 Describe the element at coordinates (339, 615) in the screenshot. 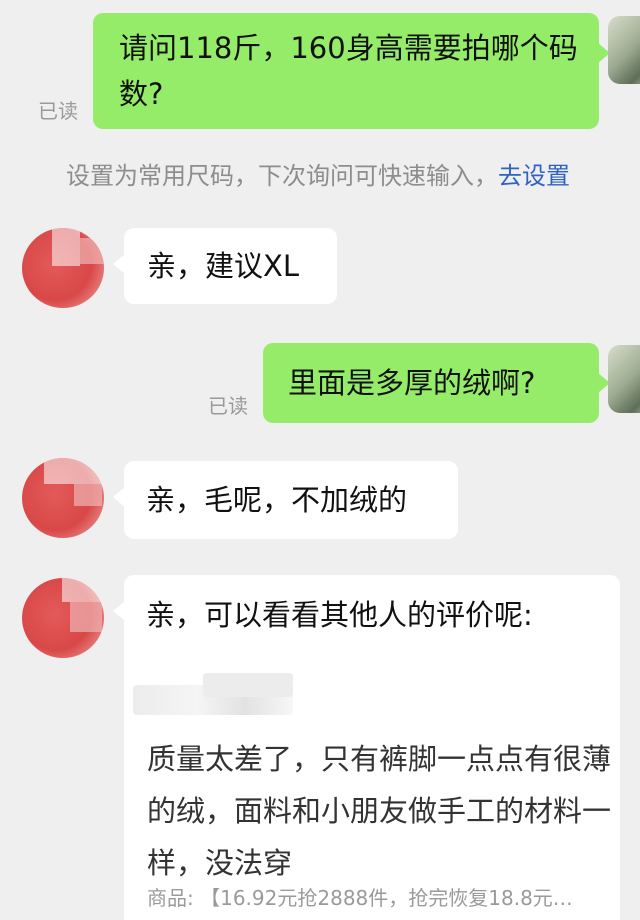

I see `message-text: 亲，可以看看其他人的评价呢:` at that location.